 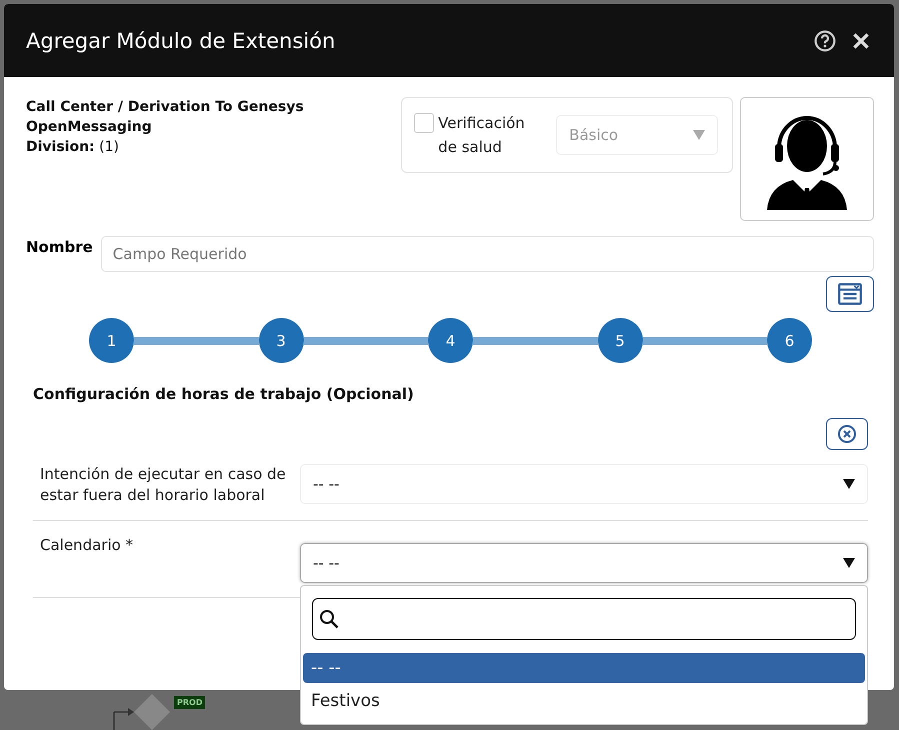 I want to click on search-field, so click(x=584, y=619).